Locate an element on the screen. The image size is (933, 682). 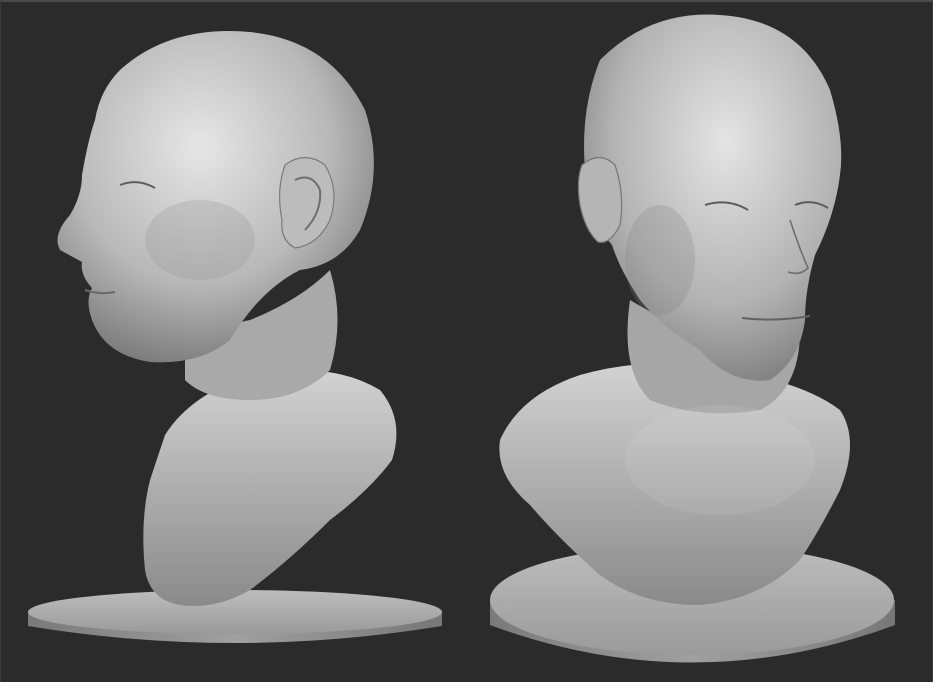
bust-side-base is located at coordinates (235, 616).